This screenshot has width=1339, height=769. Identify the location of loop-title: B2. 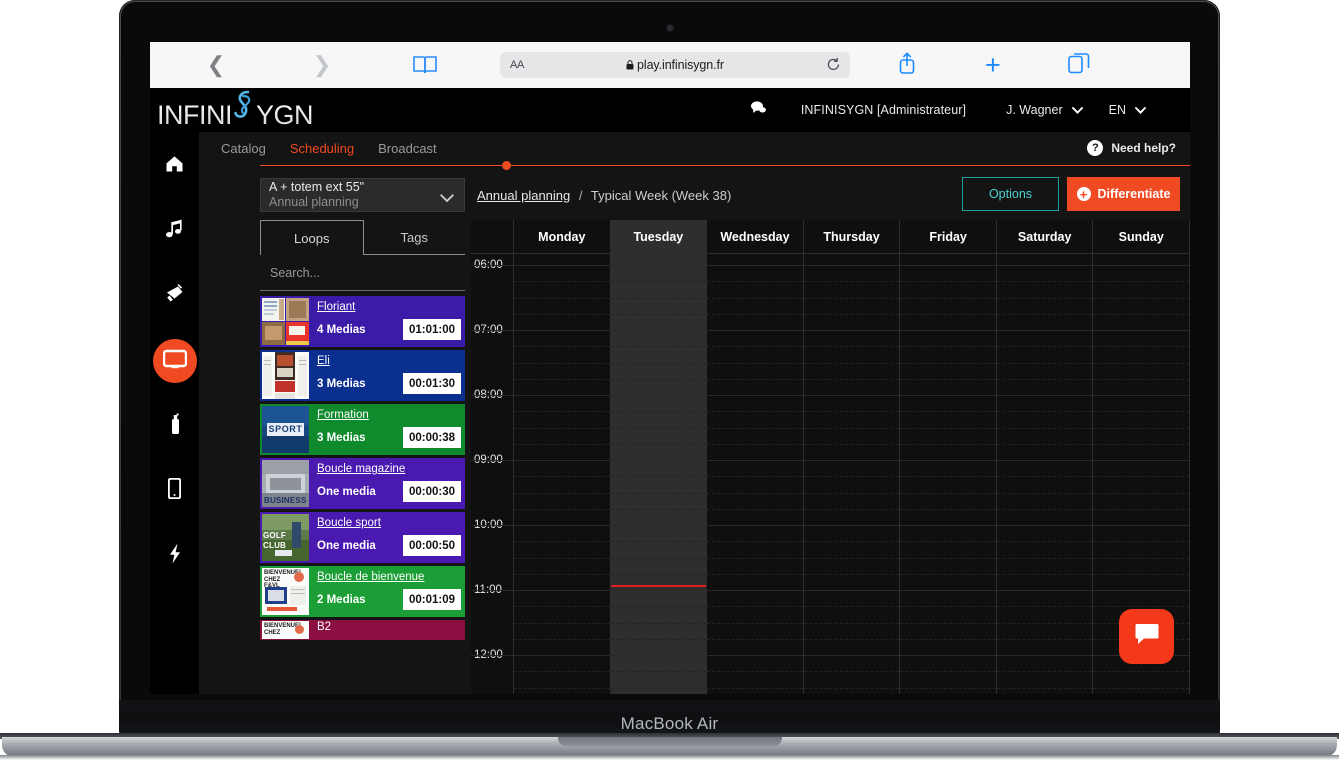
(324, 627).